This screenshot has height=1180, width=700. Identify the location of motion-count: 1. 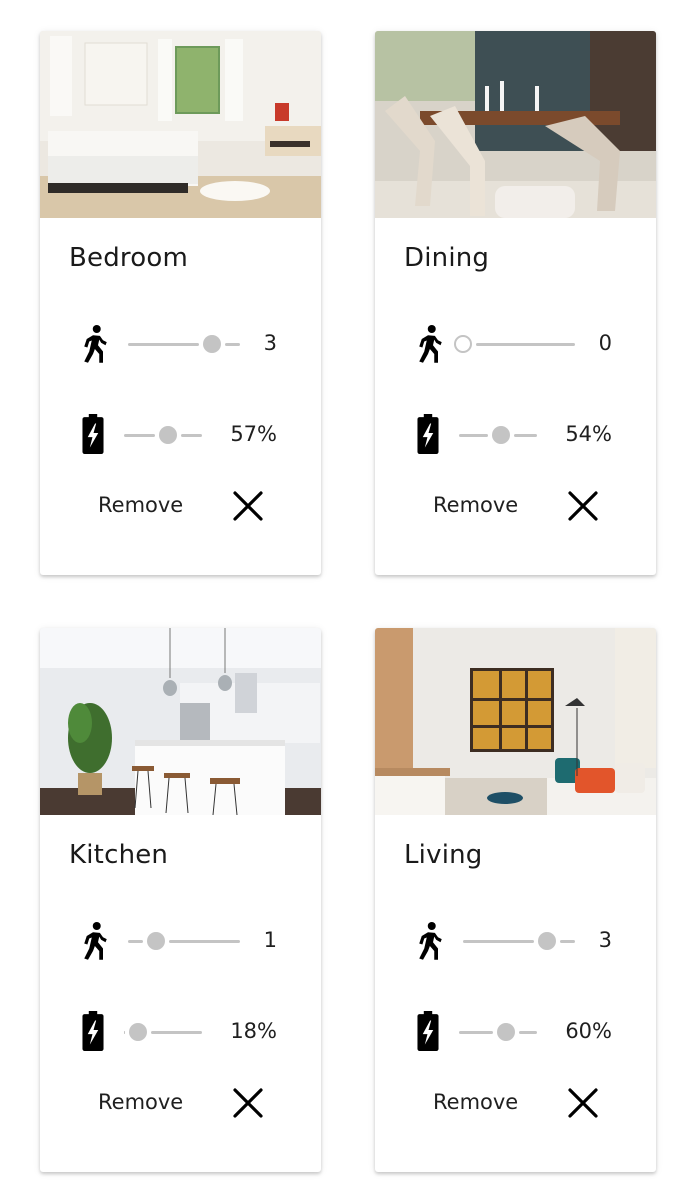
(270, 940).